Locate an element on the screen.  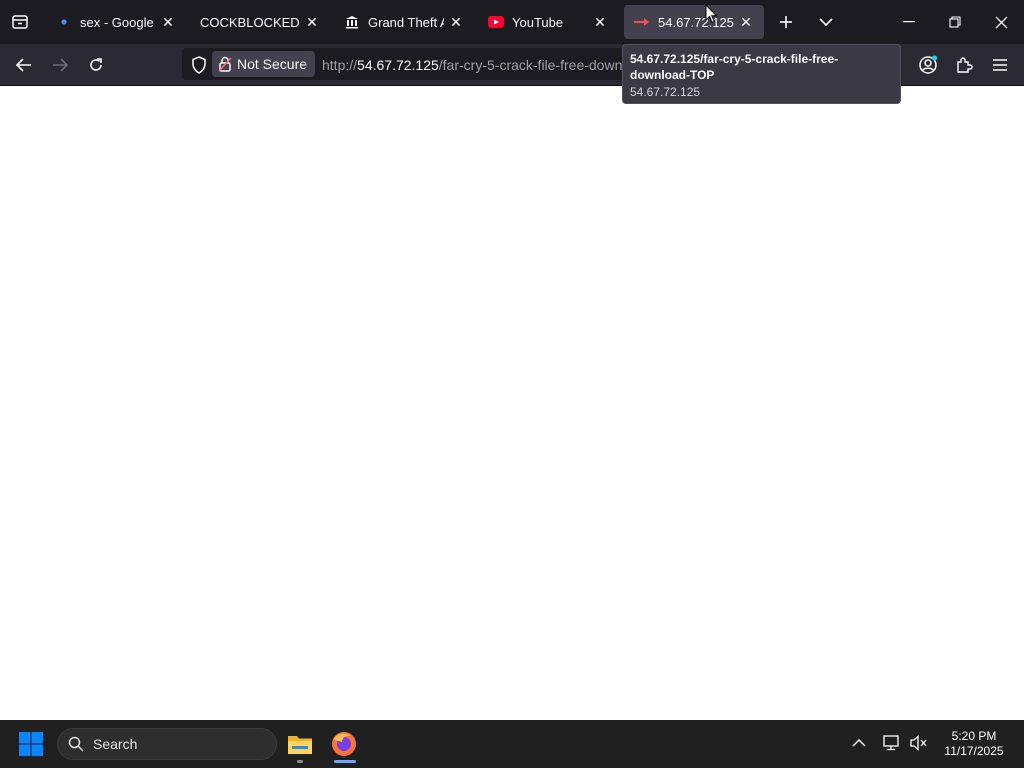
tooltip-host: 54.67.72.125 is located at coordinates (665, 92).